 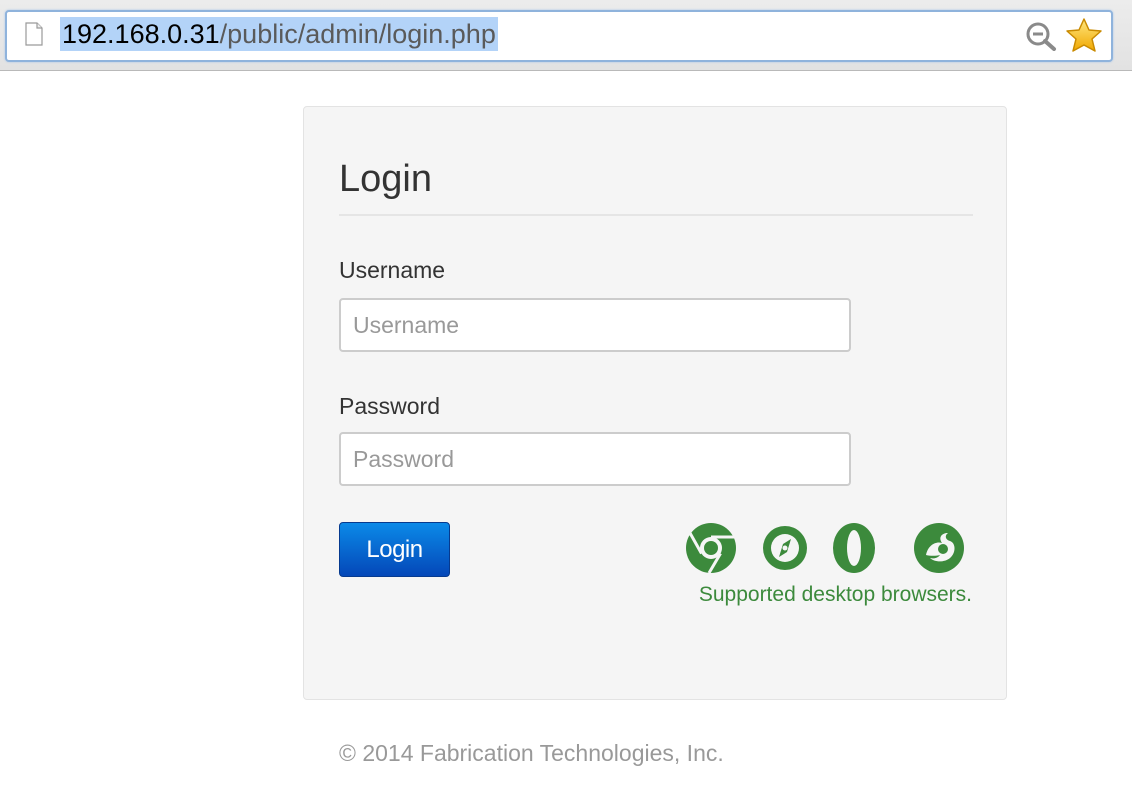 I want to click on opera-icon, so click(x=854, y=548).